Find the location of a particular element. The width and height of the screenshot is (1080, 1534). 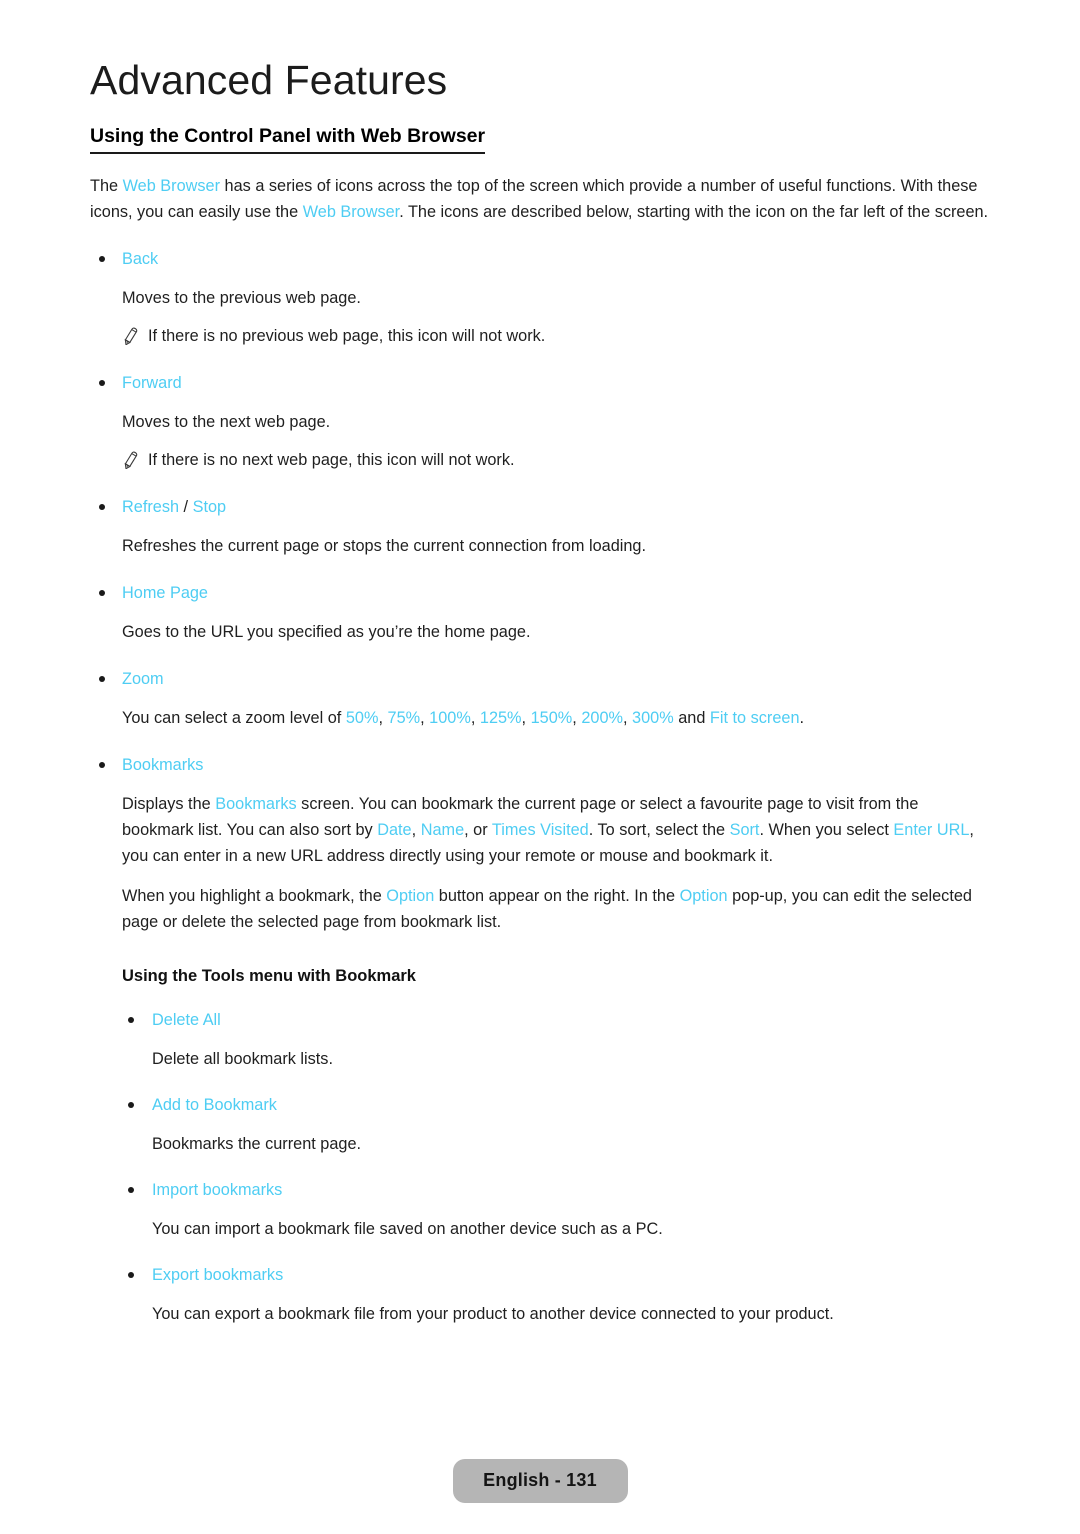

bm-p1-s5: . To sort, select the is located at coordinates (659, 829).